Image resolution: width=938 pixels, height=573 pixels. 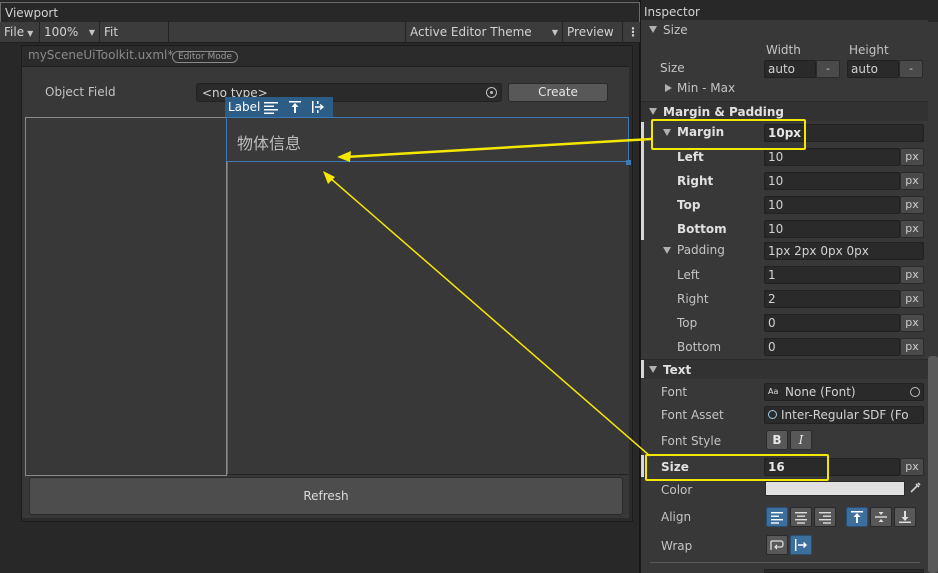 I want to click on size-override-indicator, so click(x=642, y=466).